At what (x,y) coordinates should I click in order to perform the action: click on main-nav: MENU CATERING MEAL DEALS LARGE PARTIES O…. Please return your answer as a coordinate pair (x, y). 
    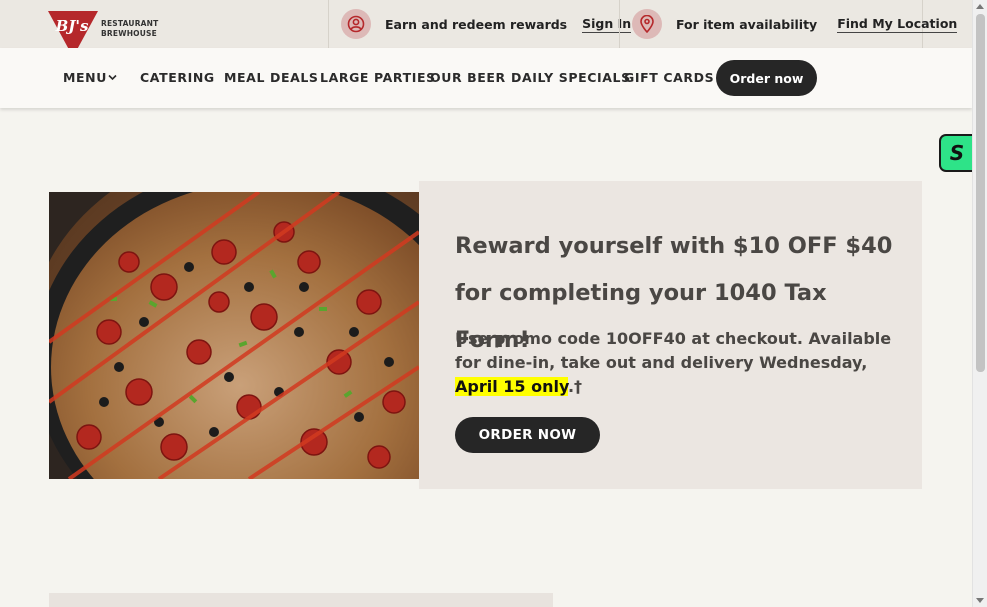
    Looking at the image, I should click on (486, 78).